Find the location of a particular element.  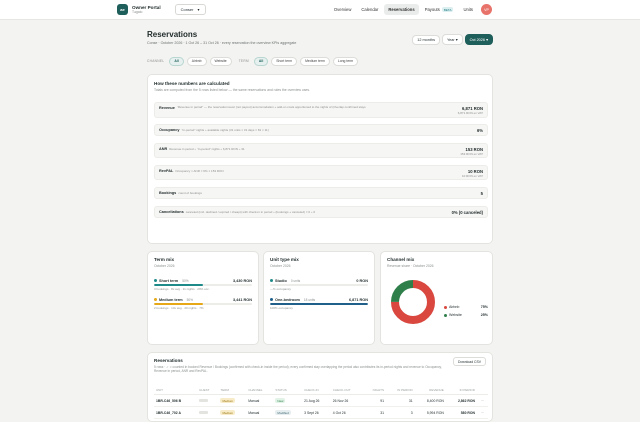

cell-status: Modified is located at coordinates (288, 412).